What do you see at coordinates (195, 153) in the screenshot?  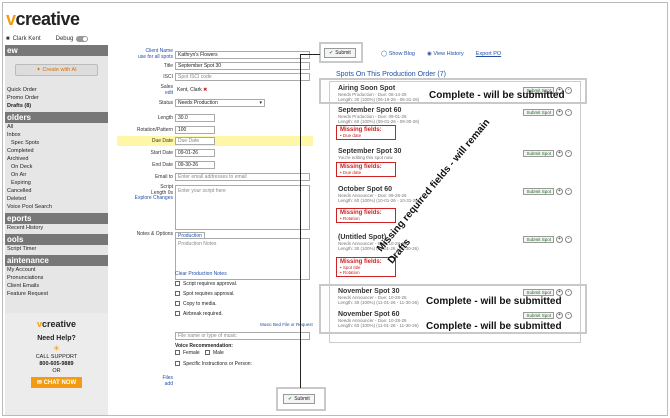 I see `start-date-field: 09-01-26` at bounding box center [195, 153].